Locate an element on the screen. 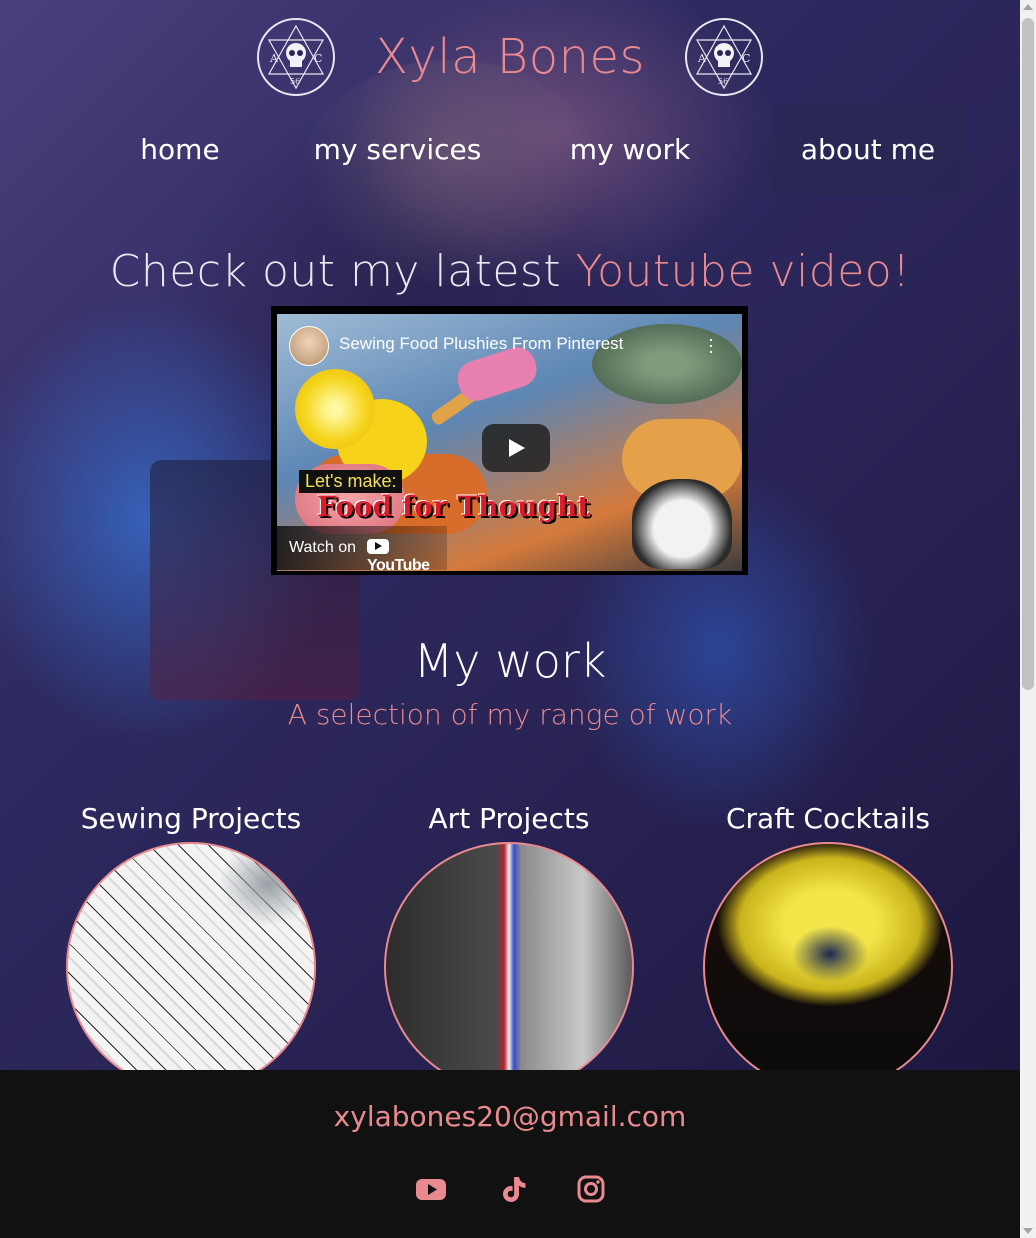  youtube-icon is located at coordinates (431, 1189).